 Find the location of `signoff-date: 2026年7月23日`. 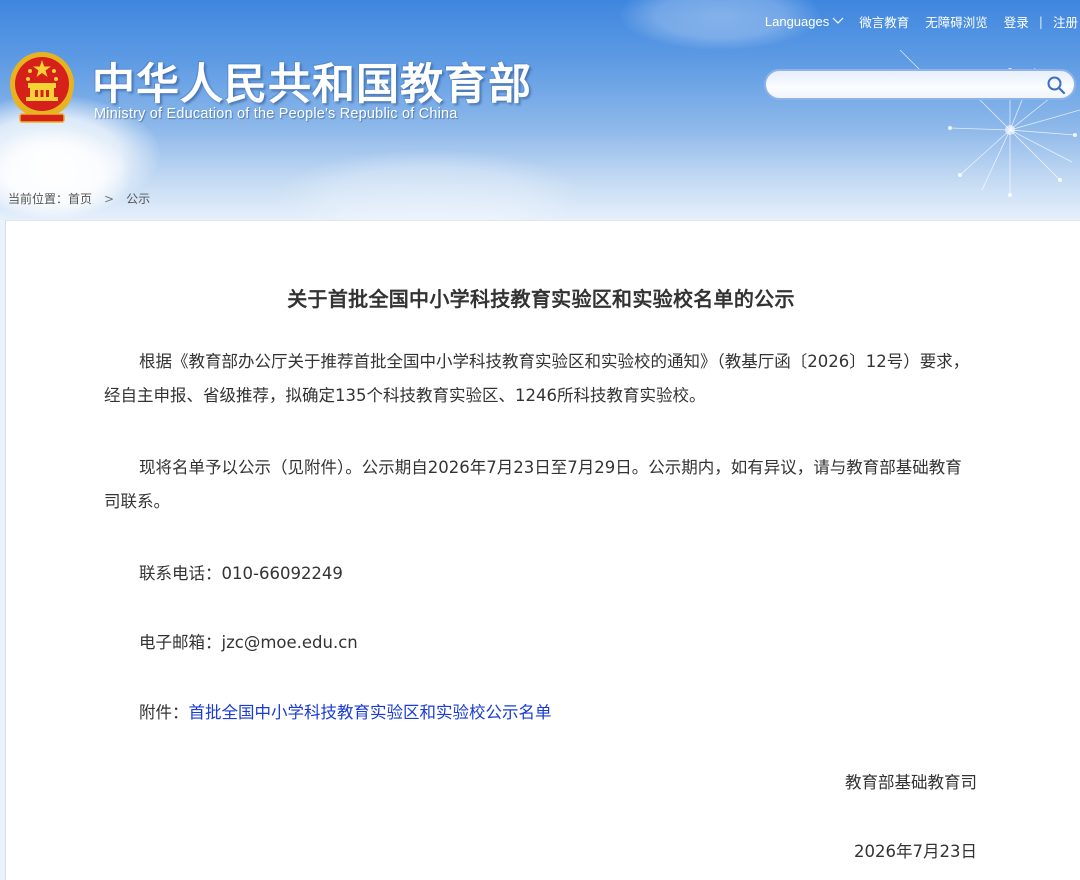

signoff-date: 2026年7月23日 is located at coordinates (915, 851).